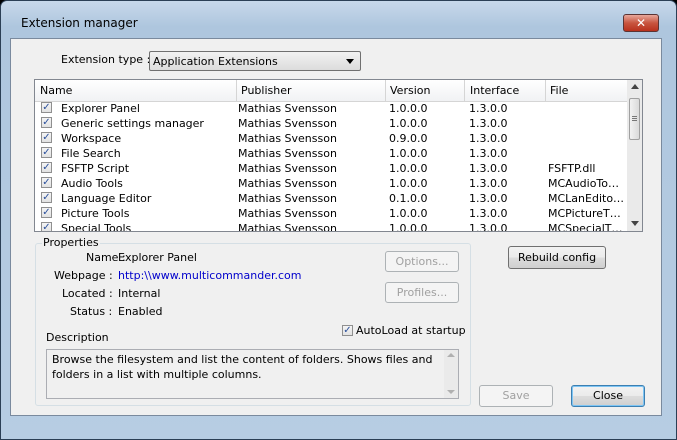  Describe the element at coordinates (95, 168) in the screenshot. I see `cell-name: FSFTP Script` at that location.